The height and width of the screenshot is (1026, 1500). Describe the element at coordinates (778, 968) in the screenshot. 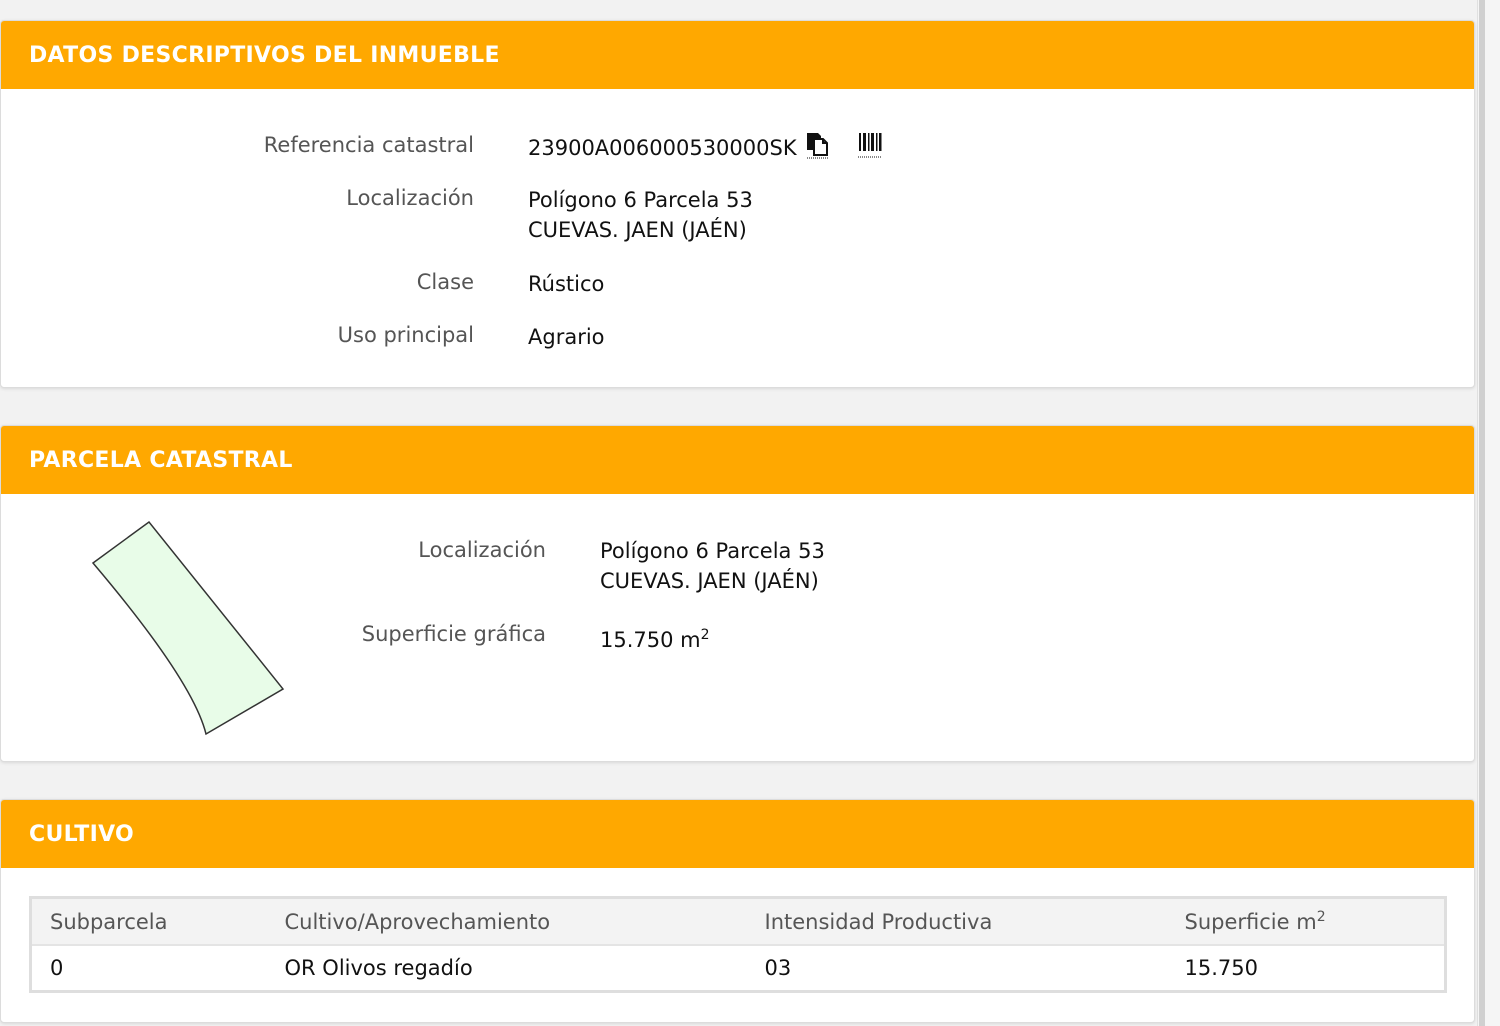

I see `cell-intensidad: 03` at that location.